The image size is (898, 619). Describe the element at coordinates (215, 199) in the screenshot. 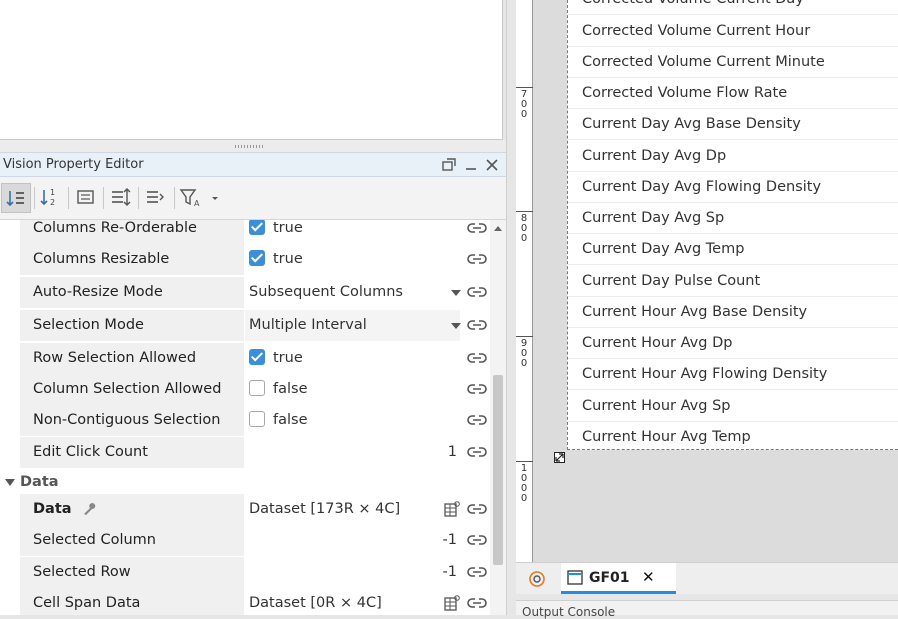

I see `filter-dropdown-icon` at that location.